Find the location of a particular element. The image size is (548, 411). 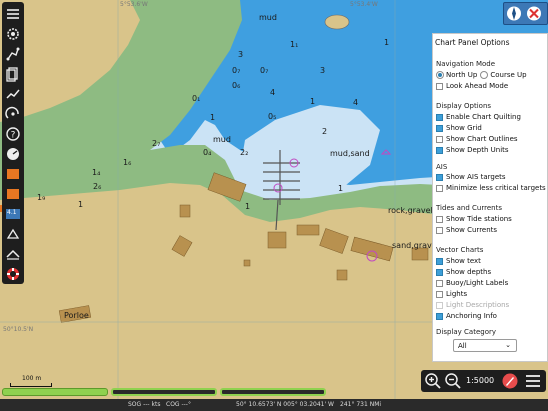

look-ahead-label: Look Ahead Mode is located at coordinates (477, 86).